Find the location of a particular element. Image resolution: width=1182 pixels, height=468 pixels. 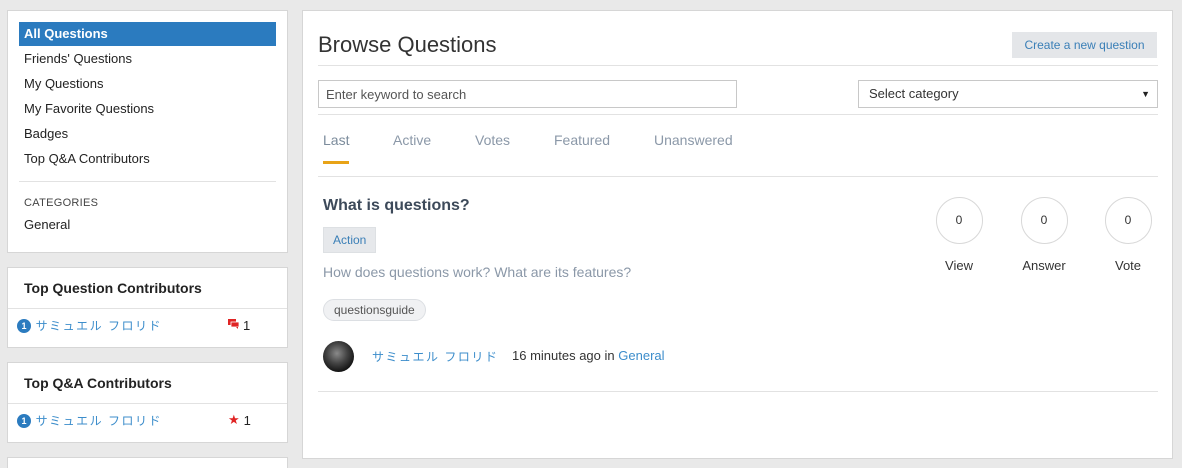

star-icon: ★ is located at coordinates (234, 419).